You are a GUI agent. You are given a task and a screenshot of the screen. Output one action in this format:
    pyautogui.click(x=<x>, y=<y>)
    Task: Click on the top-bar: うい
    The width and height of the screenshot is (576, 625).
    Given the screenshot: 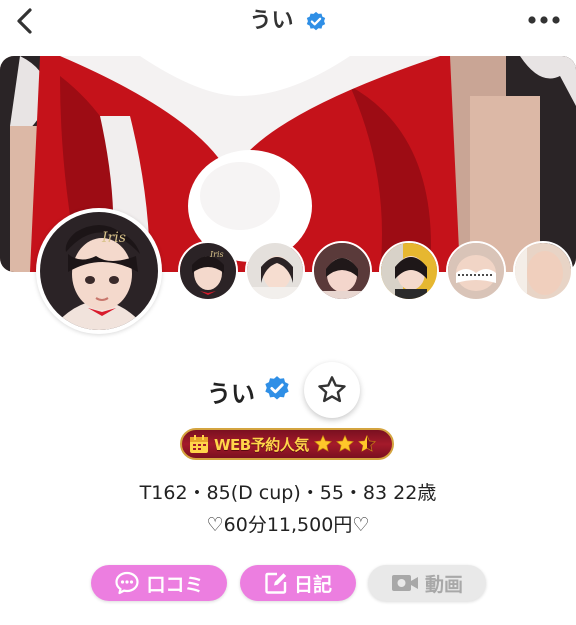 What is the action you would take?
    pyautogui.click(x=288, y=25)
    